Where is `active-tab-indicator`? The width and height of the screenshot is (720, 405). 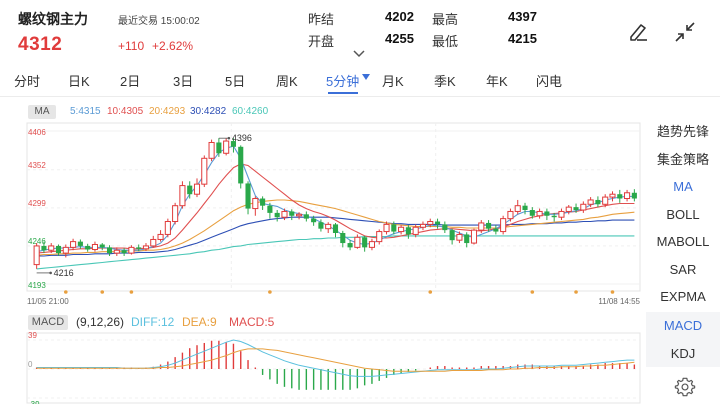 active-tab-indicator is located at coordinates (343, 93).